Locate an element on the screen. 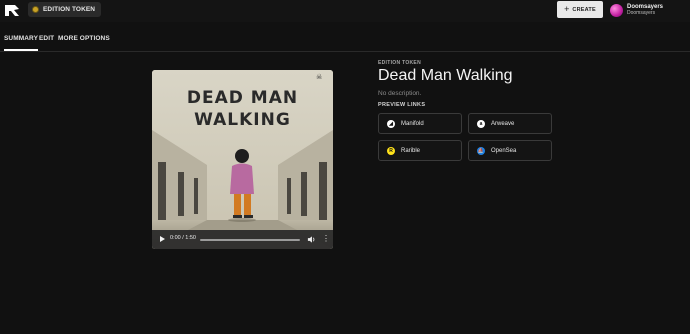  preview-link-label: Manifold is located at coordinates (412, 123).